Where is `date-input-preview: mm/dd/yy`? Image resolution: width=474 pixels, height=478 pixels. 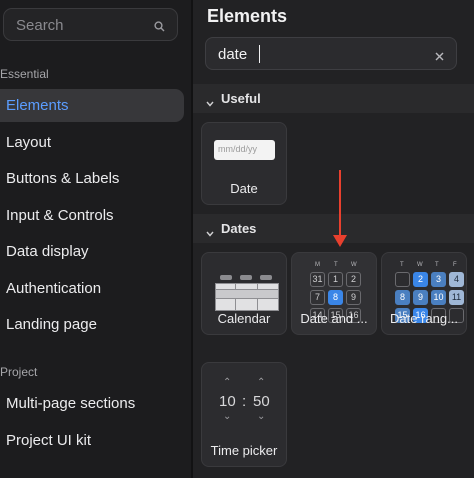
date-input-preview: mm/dd/yy is located at coordinates (244, 150).